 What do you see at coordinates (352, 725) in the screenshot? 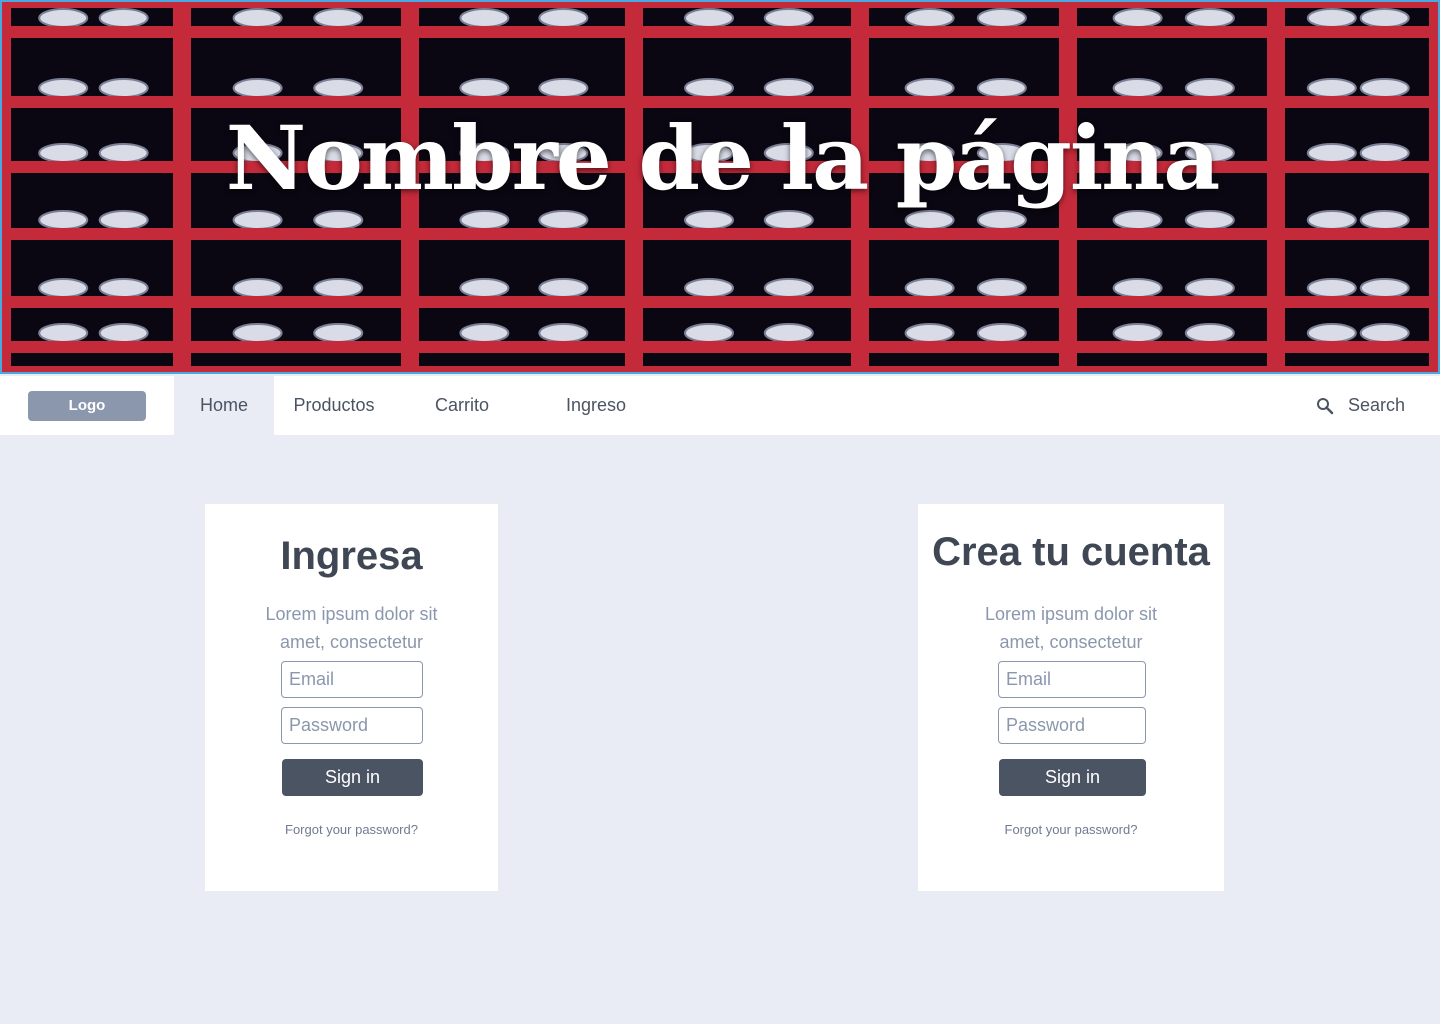
I see `login-password-input` at bounding box center [352, 725].